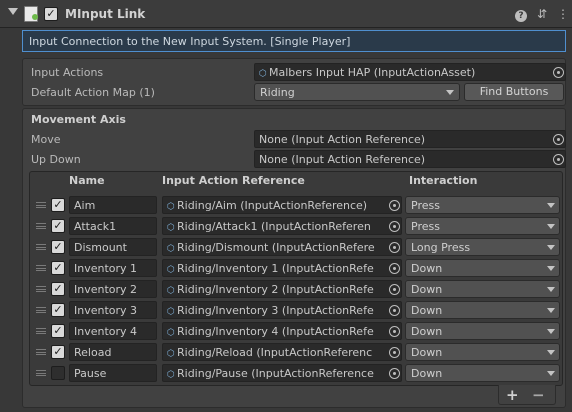 The height and width of the screenshot is (412, 572). I want to click on component-title: MInput Link, so click(105, 14).